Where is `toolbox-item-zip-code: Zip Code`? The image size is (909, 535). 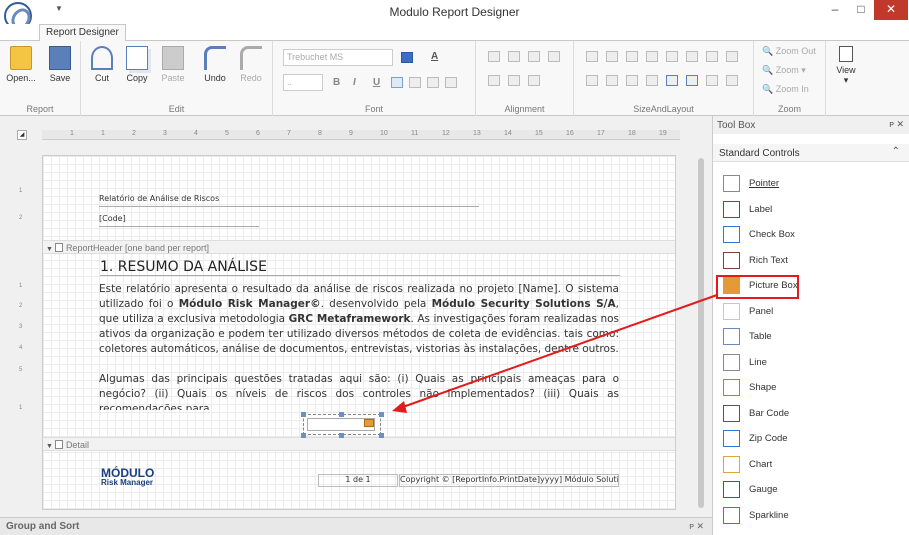 toolbox-item-zip-code: Zip Code is located at coordinates (810, 439).